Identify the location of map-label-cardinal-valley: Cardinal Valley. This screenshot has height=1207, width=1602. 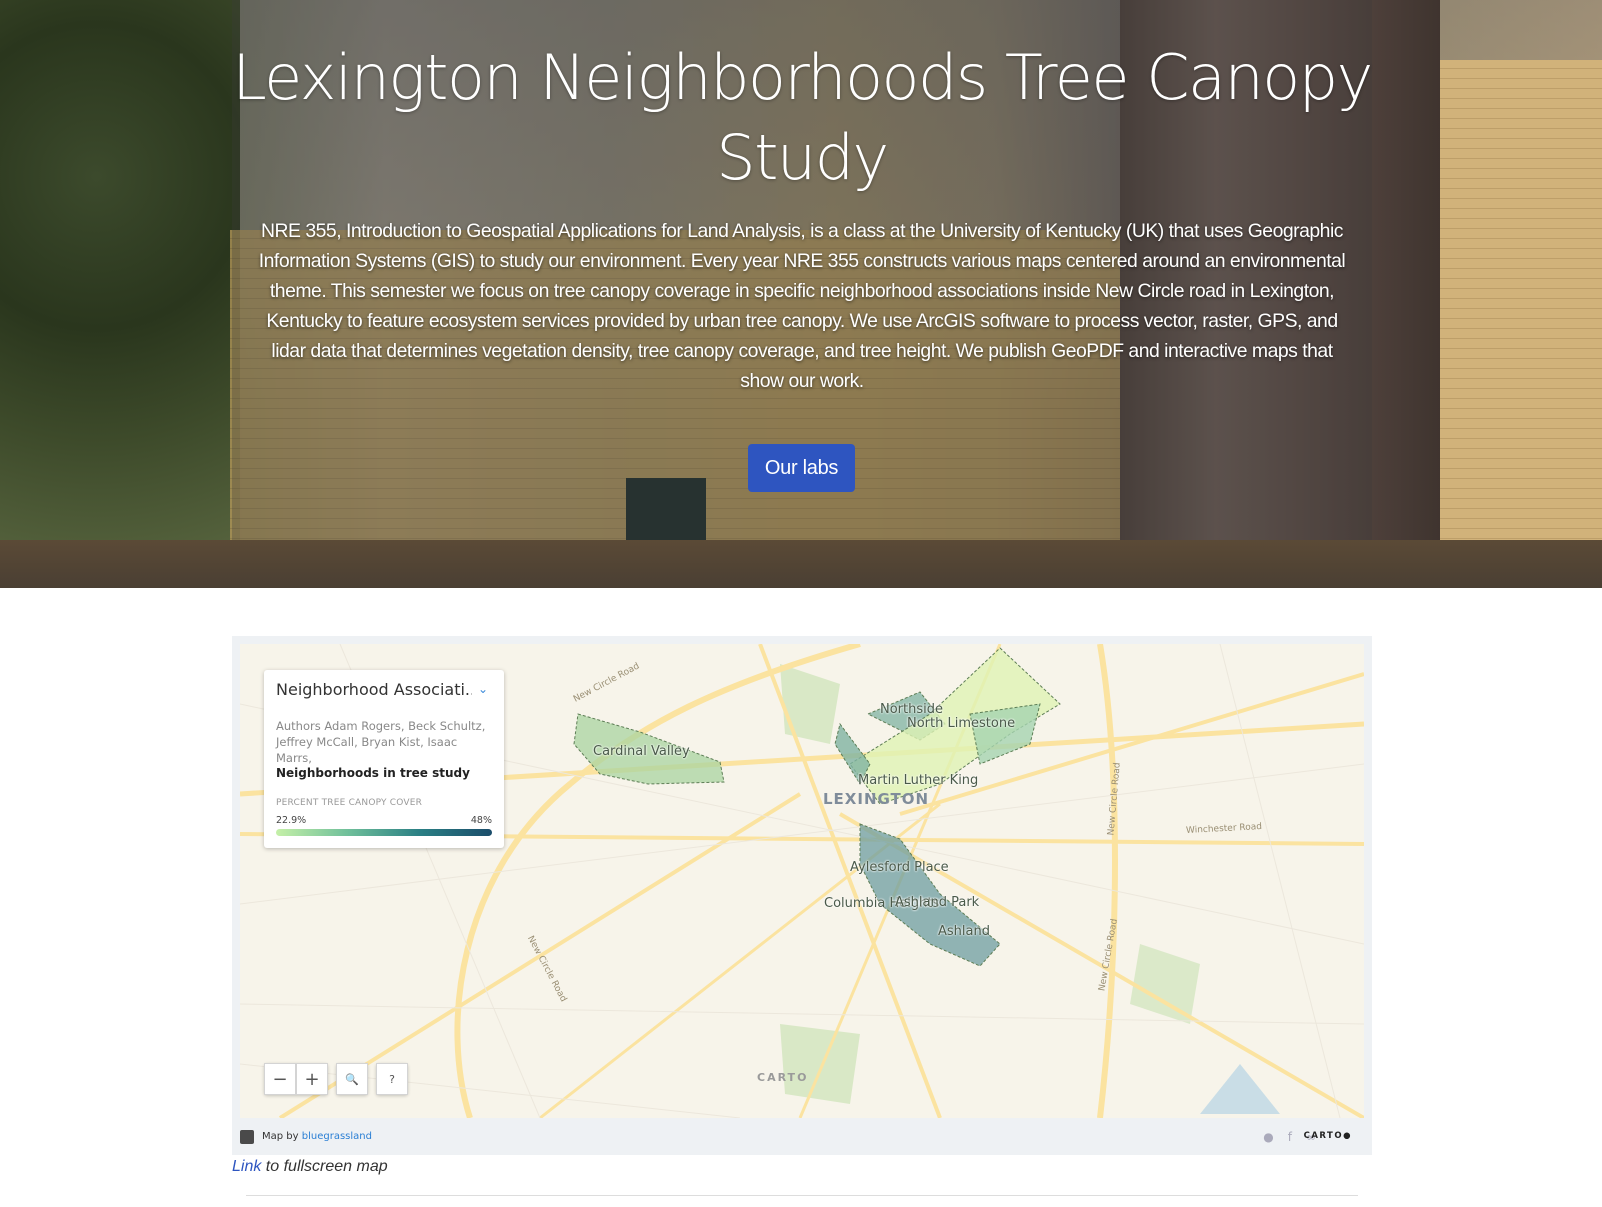
(641, 751).